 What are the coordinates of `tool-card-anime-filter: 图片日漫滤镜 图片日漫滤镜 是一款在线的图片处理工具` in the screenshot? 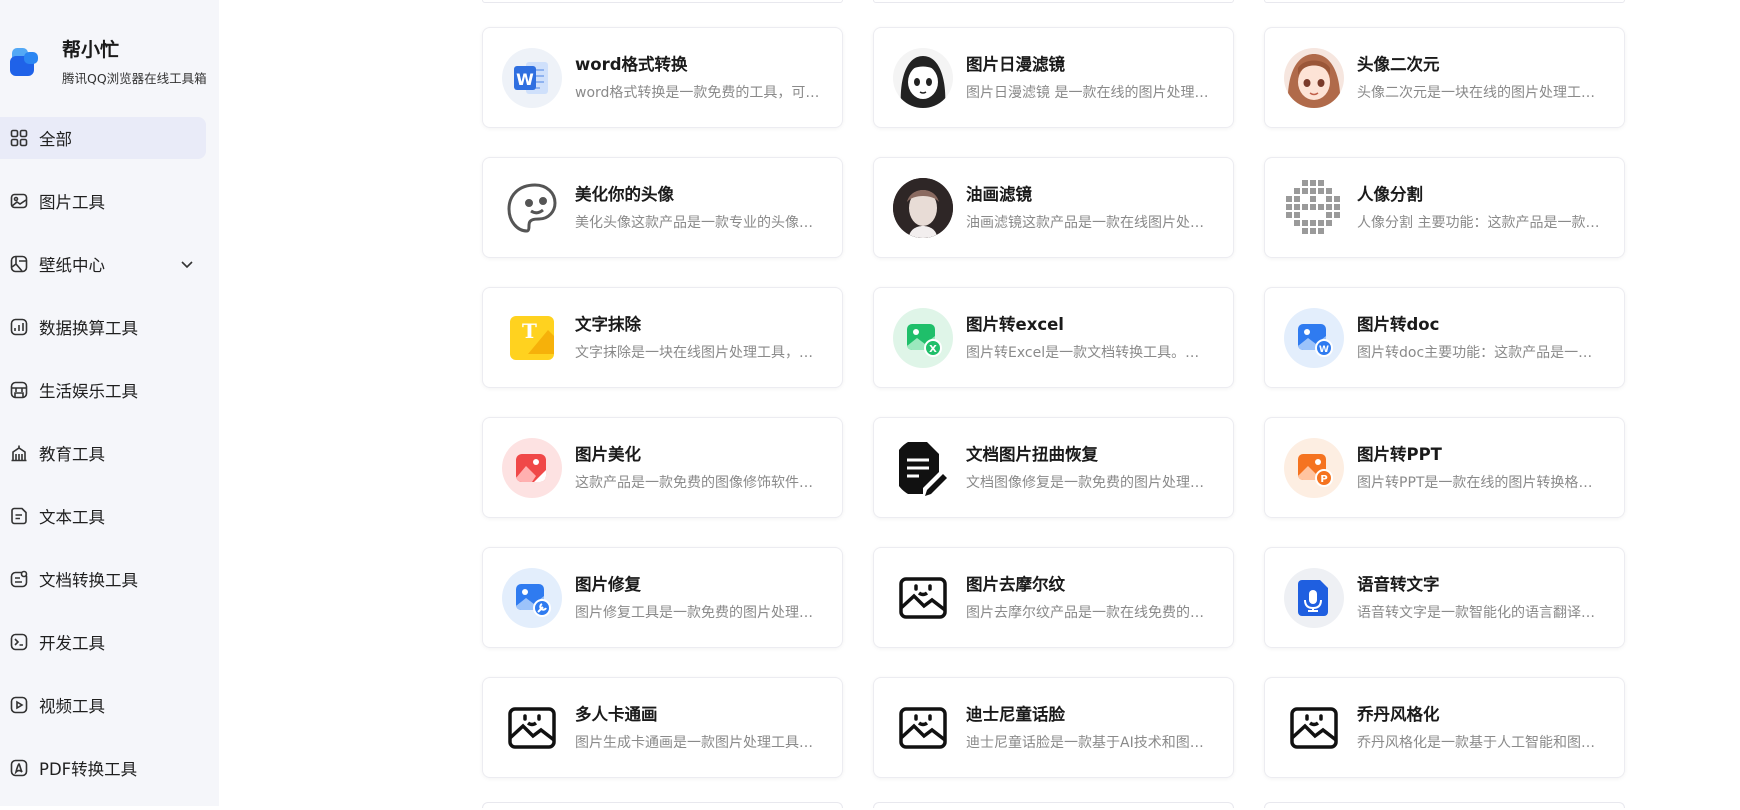 It's located at (1053, 77).